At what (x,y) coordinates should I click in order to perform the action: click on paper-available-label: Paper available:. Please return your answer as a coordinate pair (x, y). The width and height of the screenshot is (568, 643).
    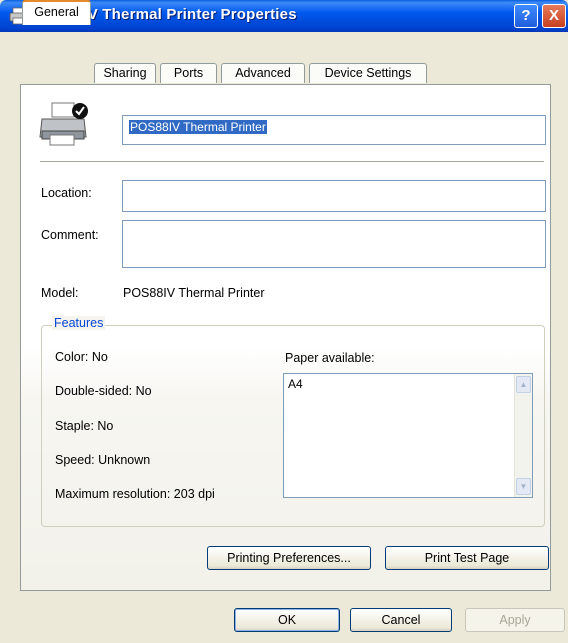
    Looking at the image, I should click on (330, 358).